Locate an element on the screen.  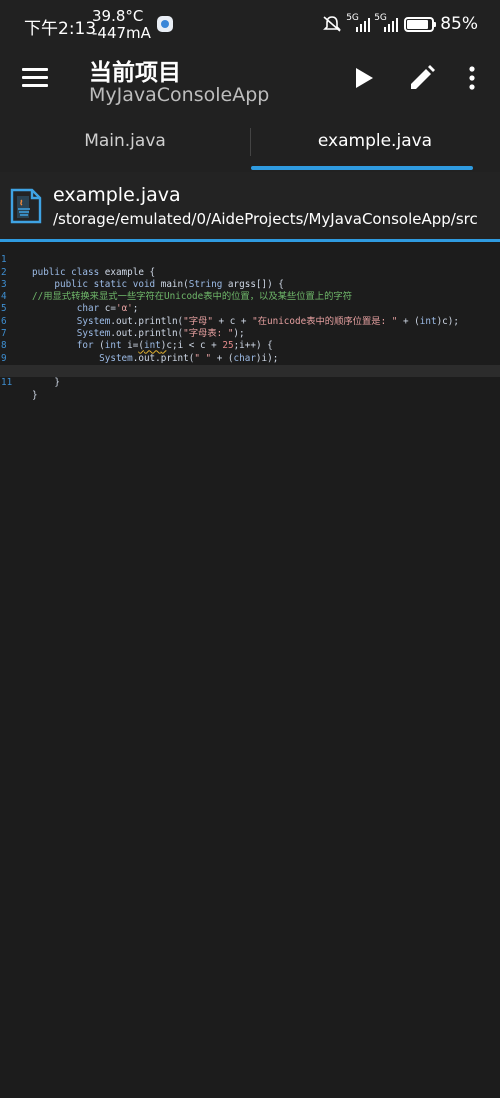
java-file-icon is located at coordinates (26, 206).